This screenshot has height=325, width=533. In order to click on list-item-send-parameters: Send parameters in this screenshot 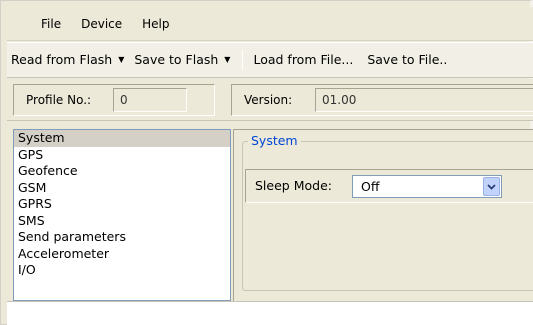, I will do `click(122, 237)`.